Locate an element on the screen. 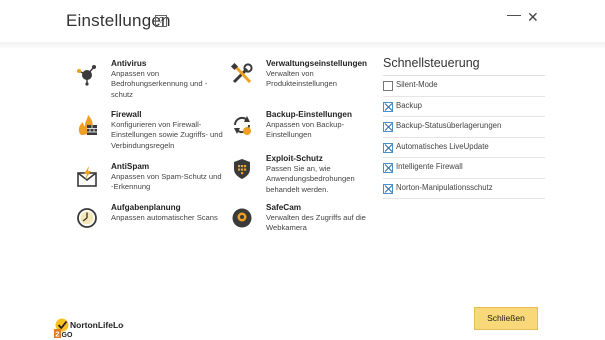 The width and height of the screenshot is (605, 340). header: Einstellungen ? — ✕ is located at coordinates (302, 21).